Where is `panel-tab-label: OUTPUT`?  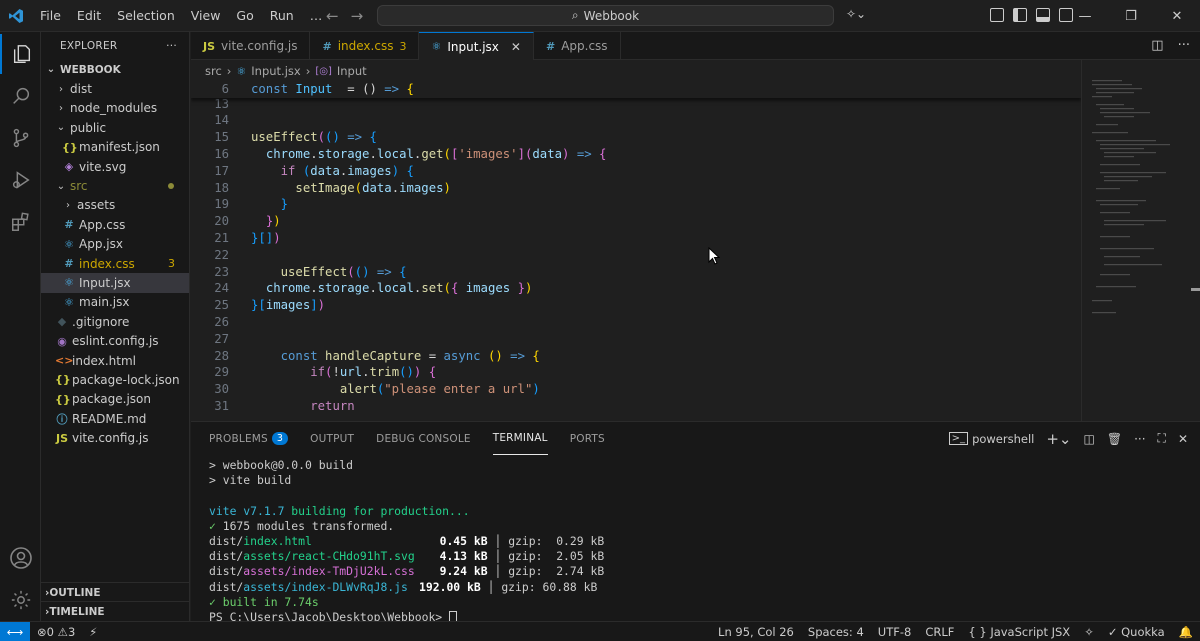 panel-tab-label: OUTPUT is located at coordinates (332, 438).